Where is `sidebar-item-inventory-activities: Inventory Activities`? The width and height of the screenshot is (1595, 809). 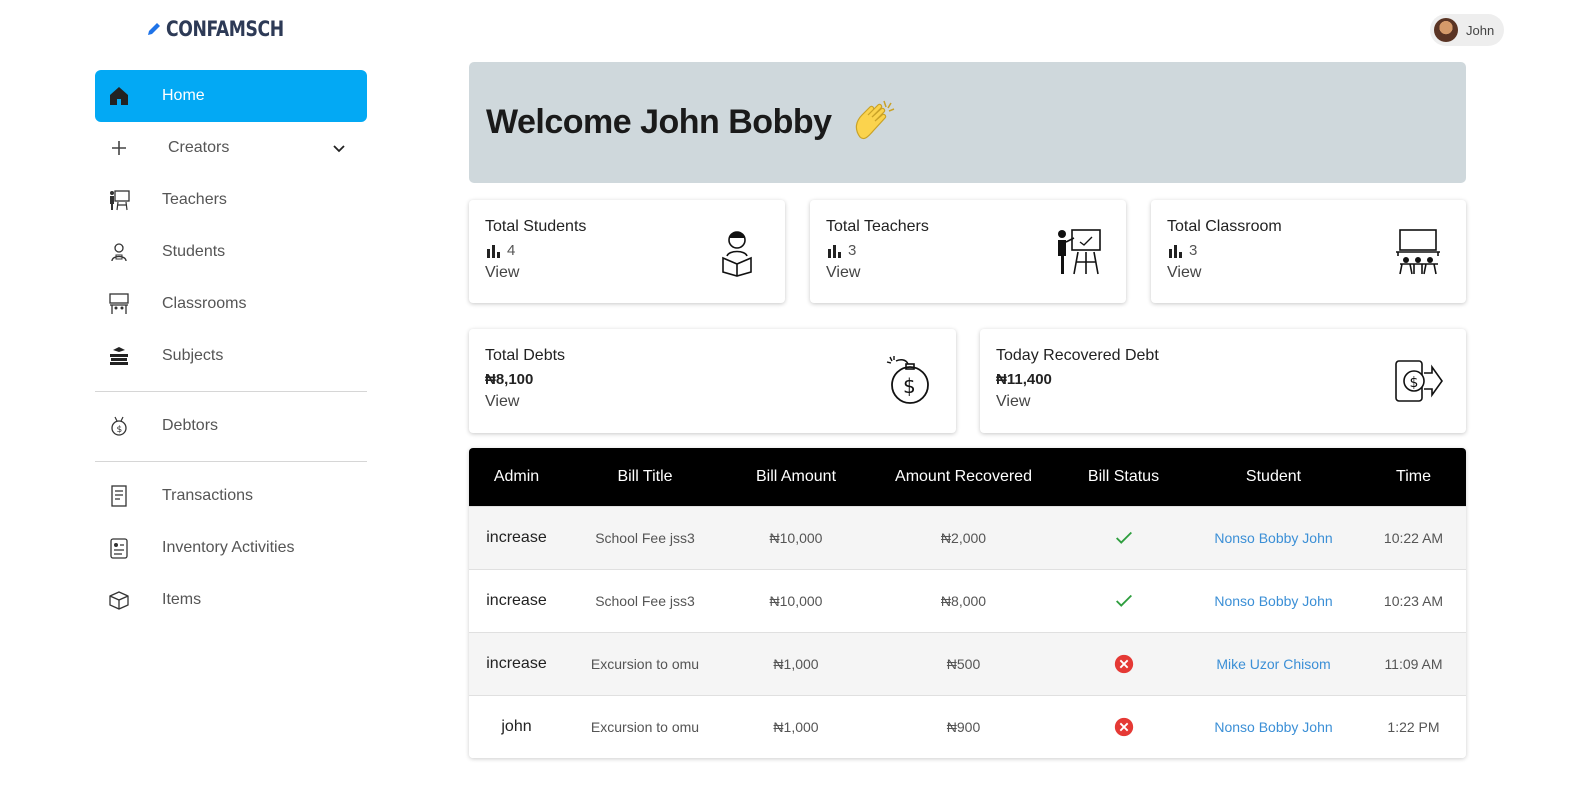 sidebar-item-inventory-activities: Inventory Activities is located at coordinates (231, 548).